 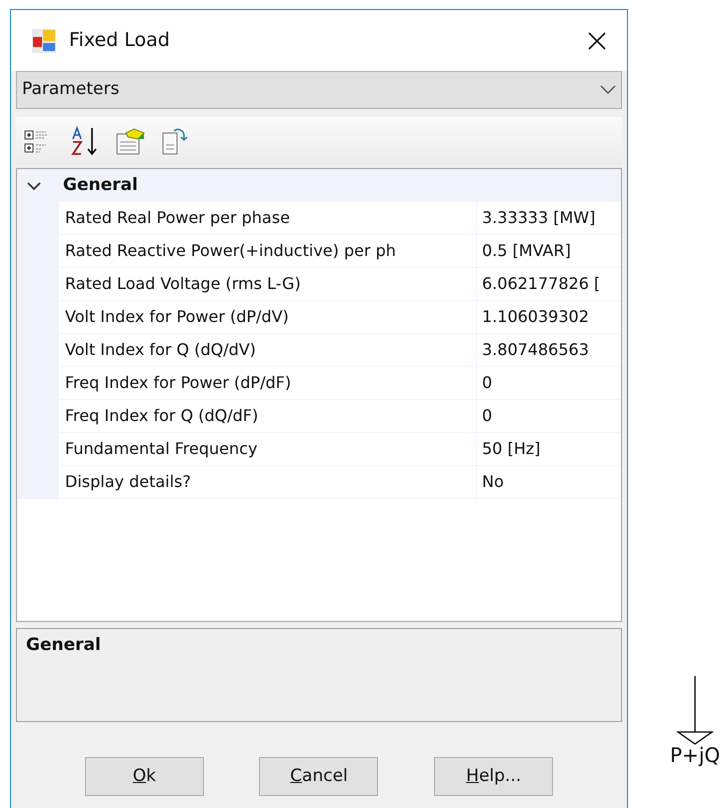 What do you see at coordinates (144, 776) in the screenshot?
I see `dialog-button: Ok` at bounding box center [144, 776].